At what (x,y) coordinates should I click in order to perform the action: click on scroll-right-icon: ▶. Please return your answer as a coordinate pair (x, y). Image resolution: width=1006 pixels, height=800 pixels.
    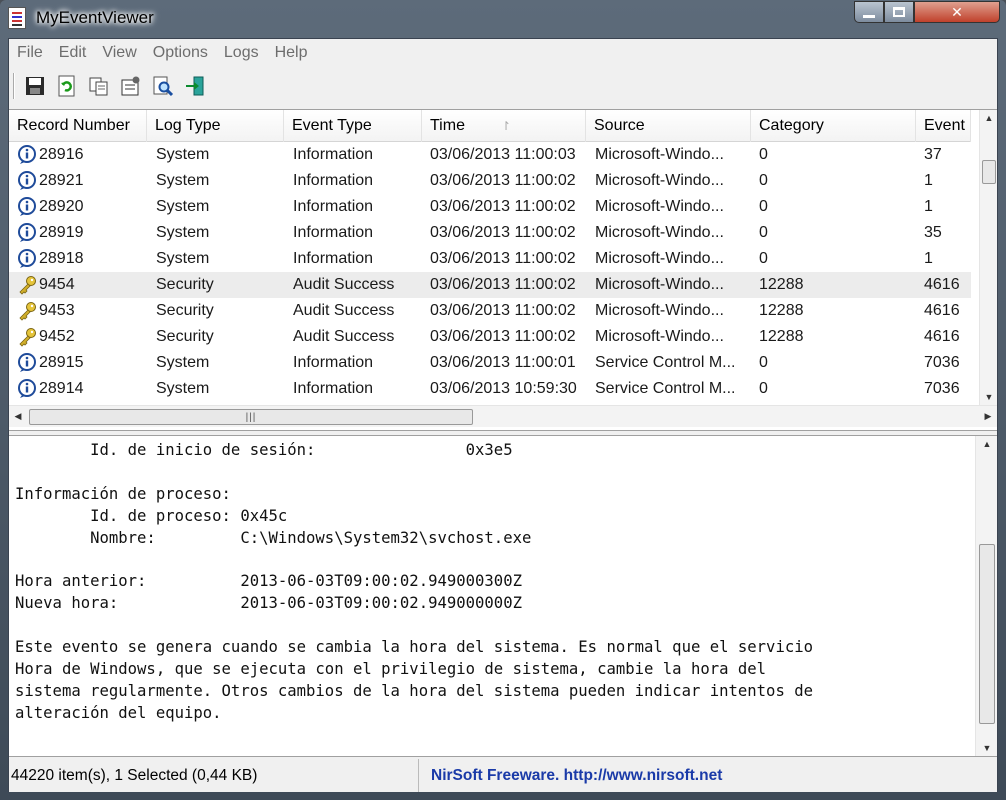
    Looking at the image, I should click on (988, 416).